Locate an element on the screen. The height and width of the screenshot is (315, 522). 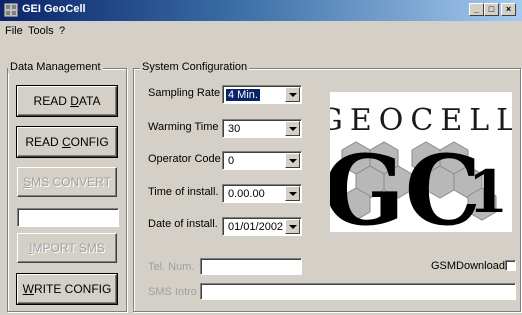
warming-time-select: 30 is located at coordinates (262, 128).